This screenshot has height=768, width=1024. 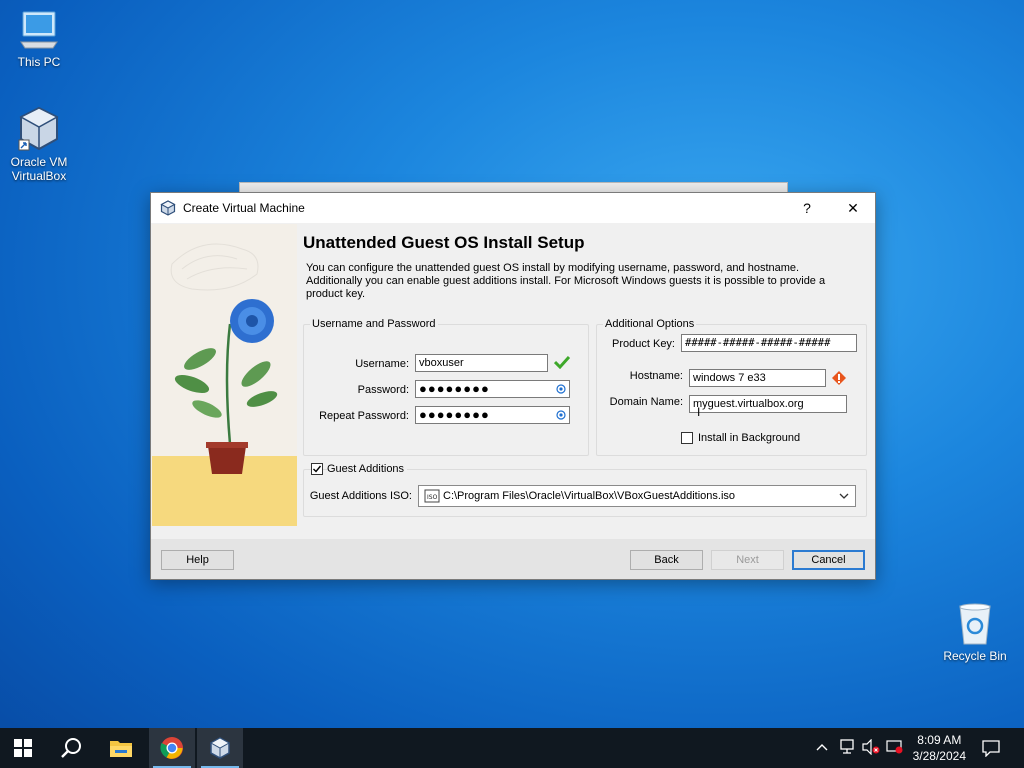 What do you see at coordinates (512, 748) in the screenshot?
I see `taskbar: 8:09 AM 3/28/2024` at bounding box center [512, 748].